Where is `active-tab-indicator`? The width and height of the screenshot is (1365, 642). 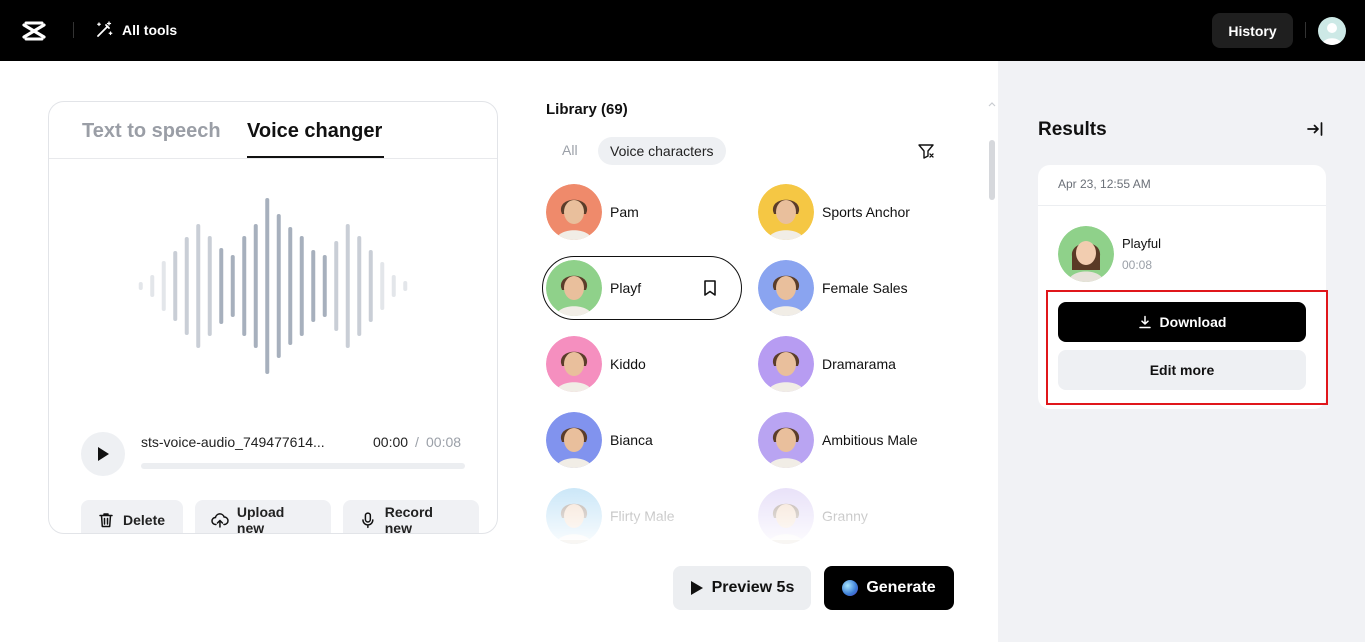 active-tab-indicator is located at coordinates (315, 157).